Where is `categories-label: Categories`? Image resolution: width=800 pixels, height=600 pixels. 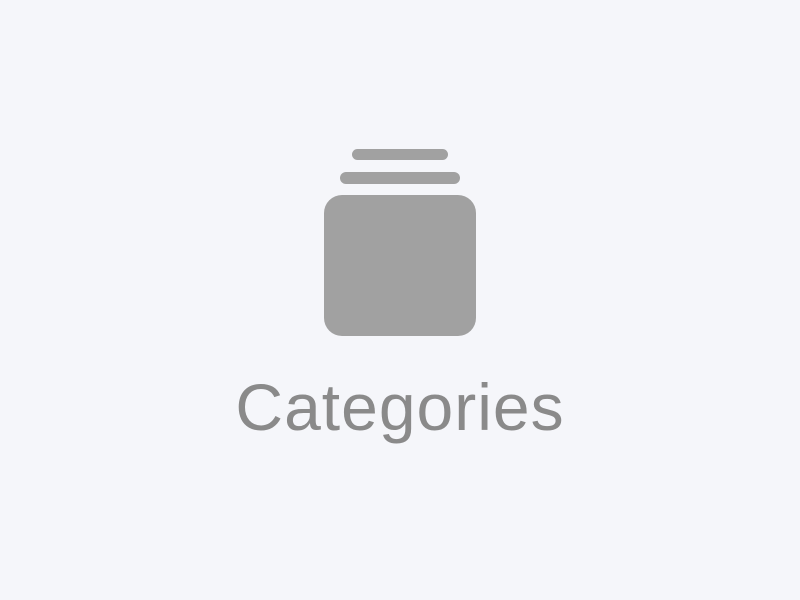
categories-label: Categories is located at coordinates (400, 407).